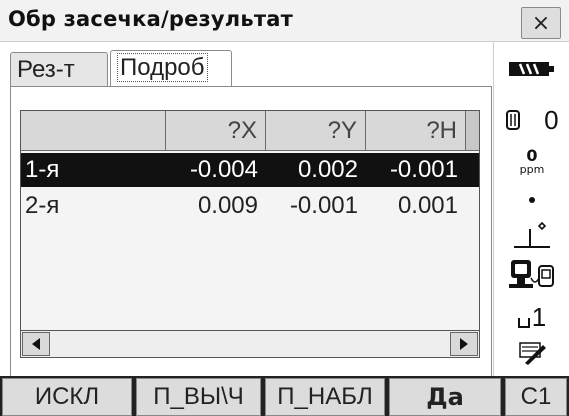 The height and width of the screenshot is (416, 569). I want to click on header-overflow, so click(472, 131).